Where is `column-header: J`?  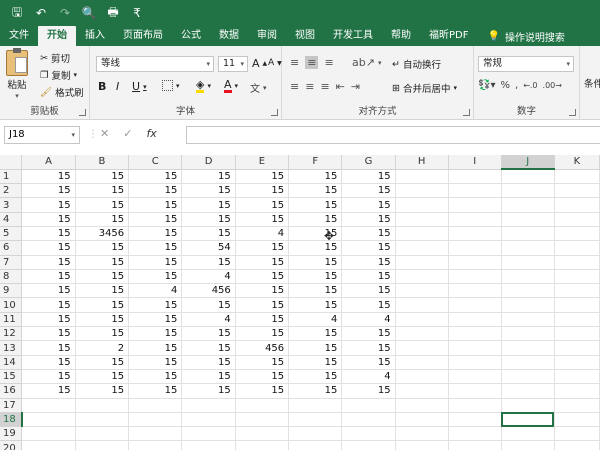 column-header: J is located at coordinates (528, 163).